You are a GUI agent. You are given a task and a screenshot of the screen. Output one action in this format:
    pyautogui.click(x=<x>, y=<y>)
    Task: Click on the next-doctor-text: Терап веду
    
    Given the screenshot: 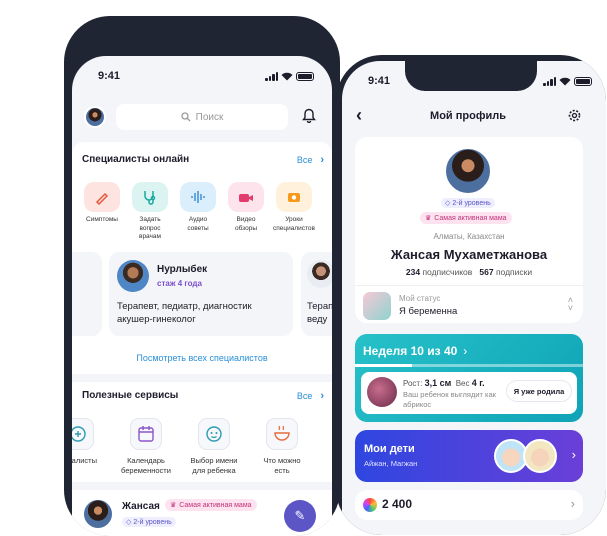 What is the action you would take?
    pyautogui.click(x=319, y=313)
    